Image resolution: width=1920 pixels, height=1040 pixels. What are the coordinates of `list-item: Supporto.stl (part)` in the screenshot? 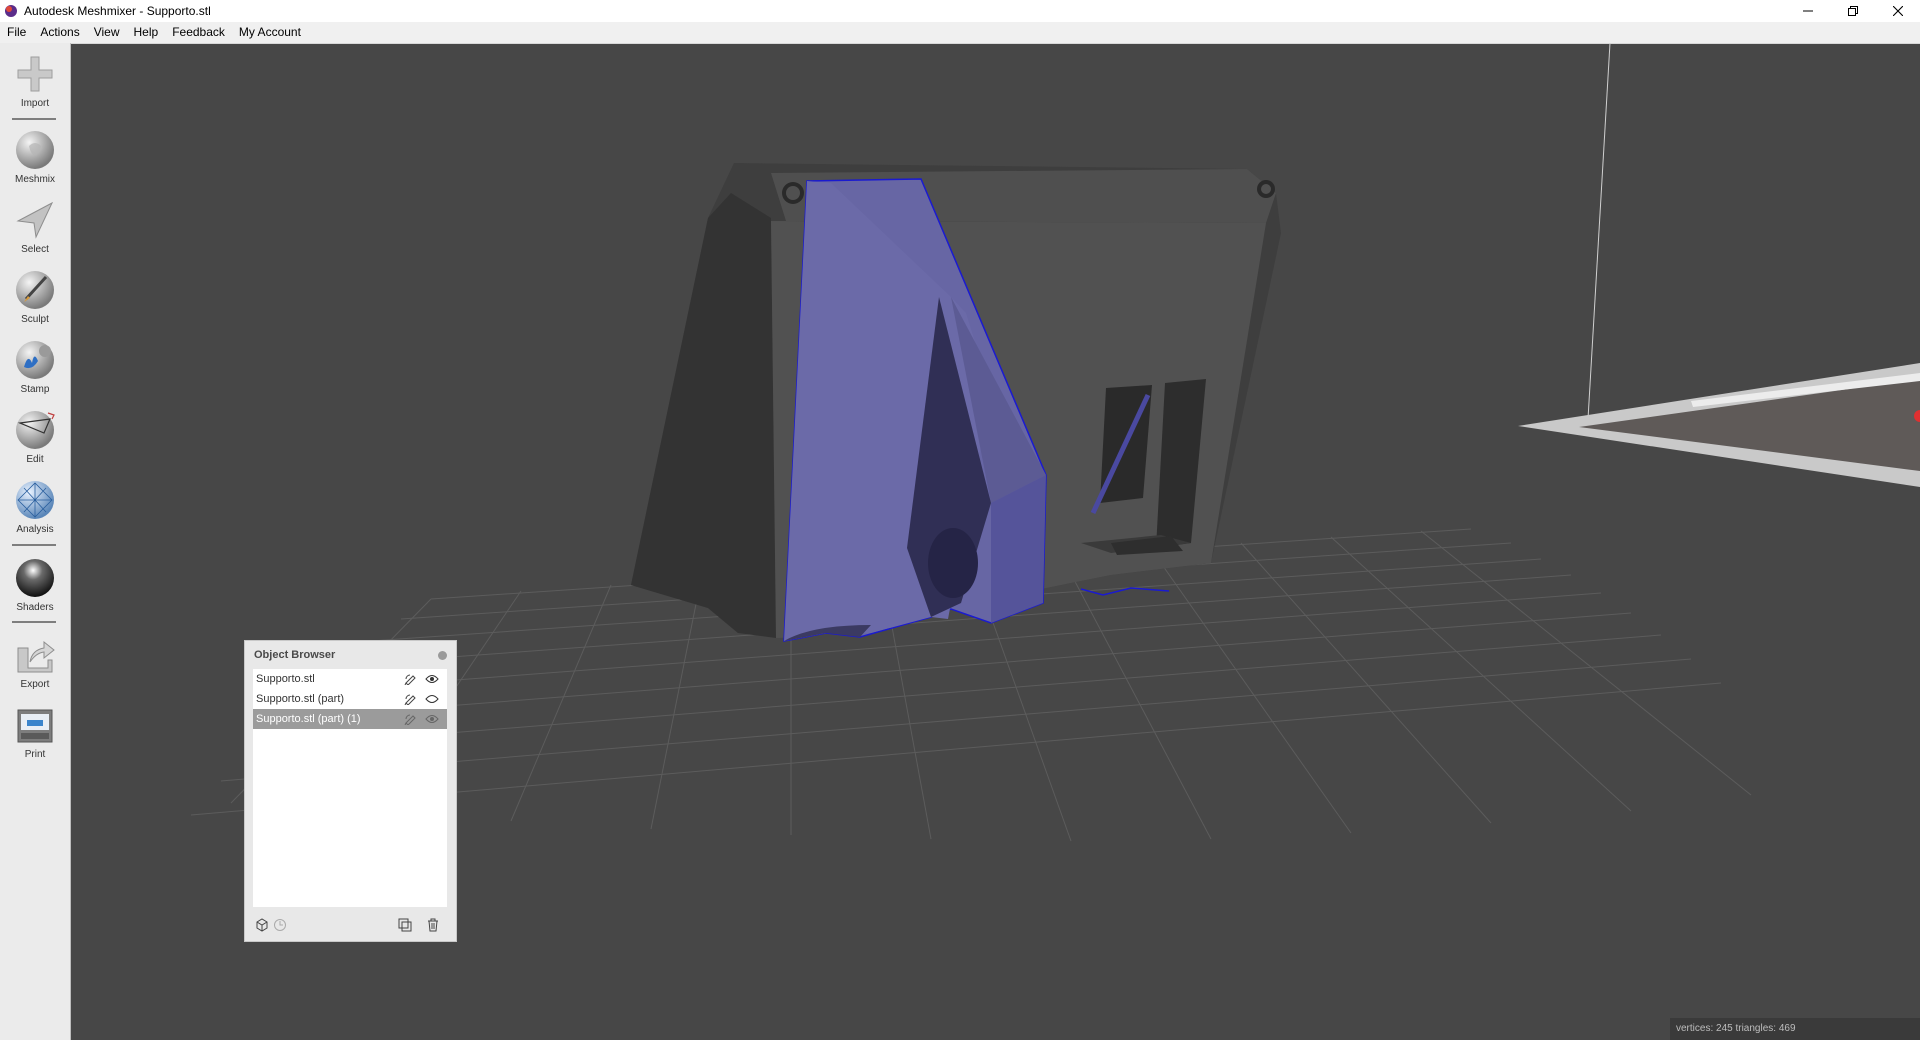 It's located at (350, 699).